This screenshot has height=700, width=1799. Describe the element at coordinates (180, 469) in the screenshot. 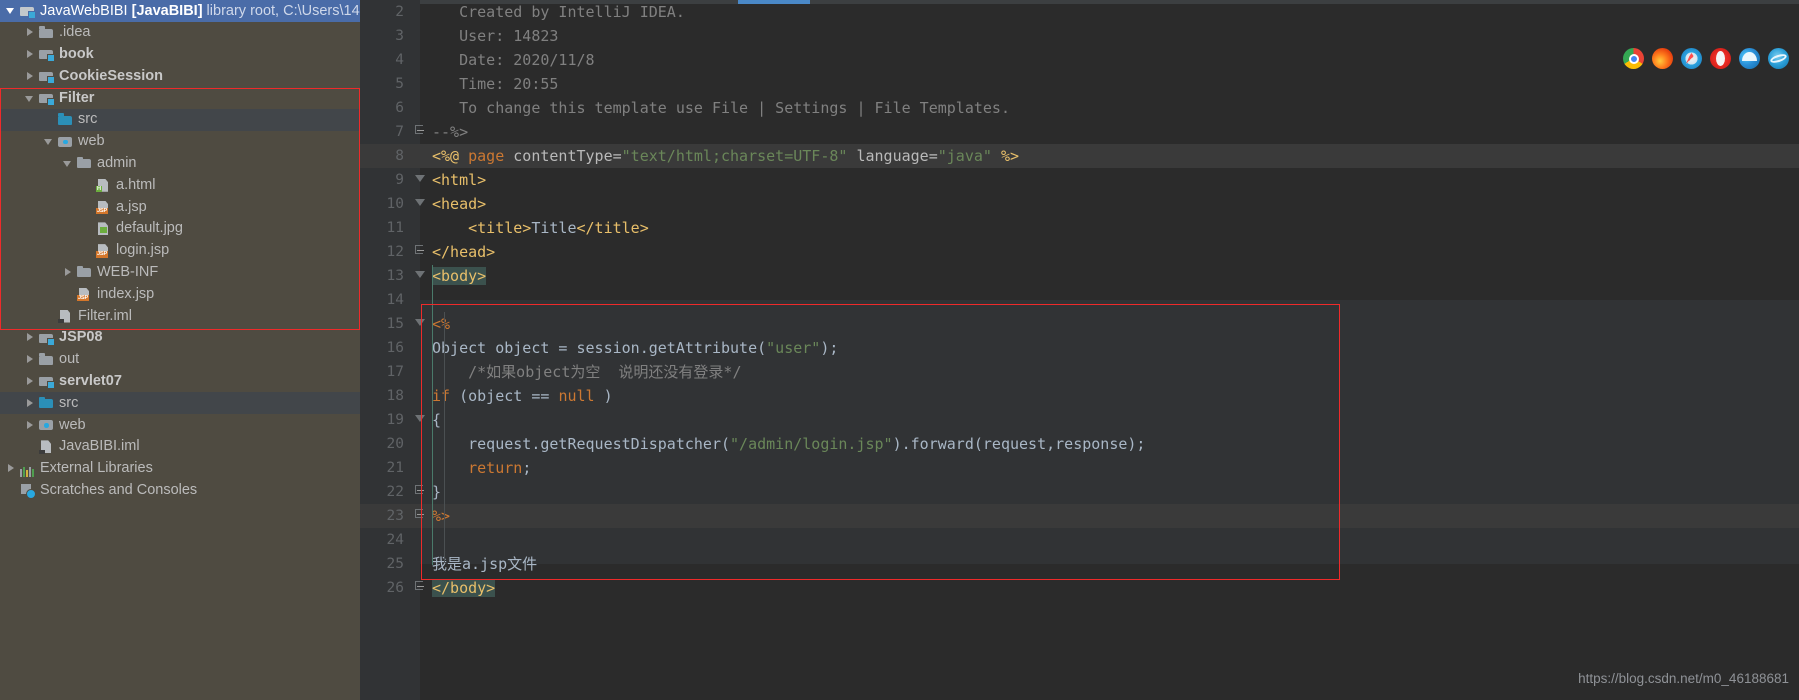

I see `tree-row-external-libraries: External Libraries` at that location.